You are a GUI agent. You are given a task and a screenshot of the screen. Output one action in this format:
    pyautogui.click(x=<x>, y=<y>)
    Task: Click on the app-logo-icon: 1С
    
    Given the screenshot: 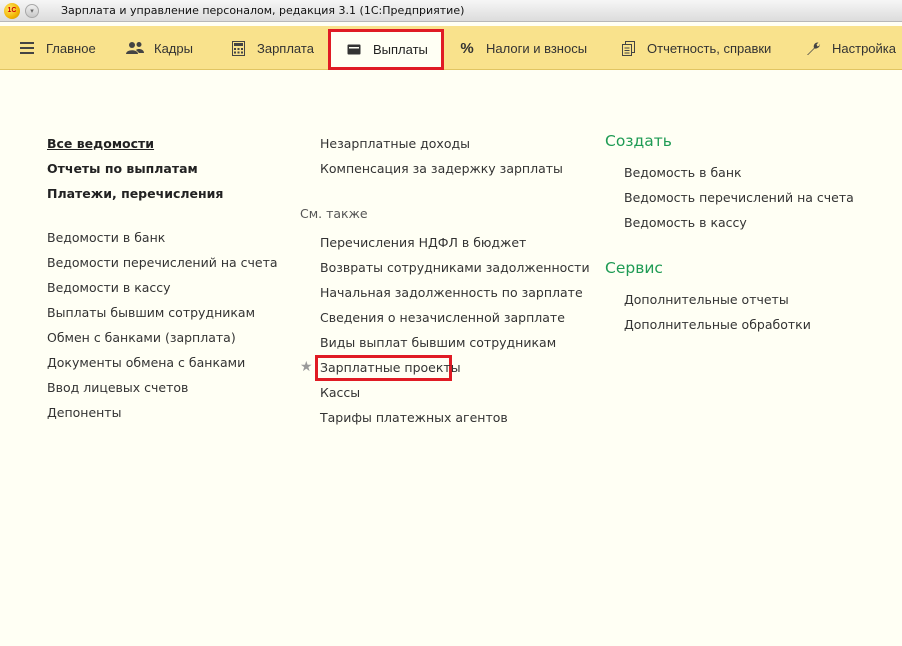 What is the action you would take?
    pyautogui.click(x=12, y=10)
    